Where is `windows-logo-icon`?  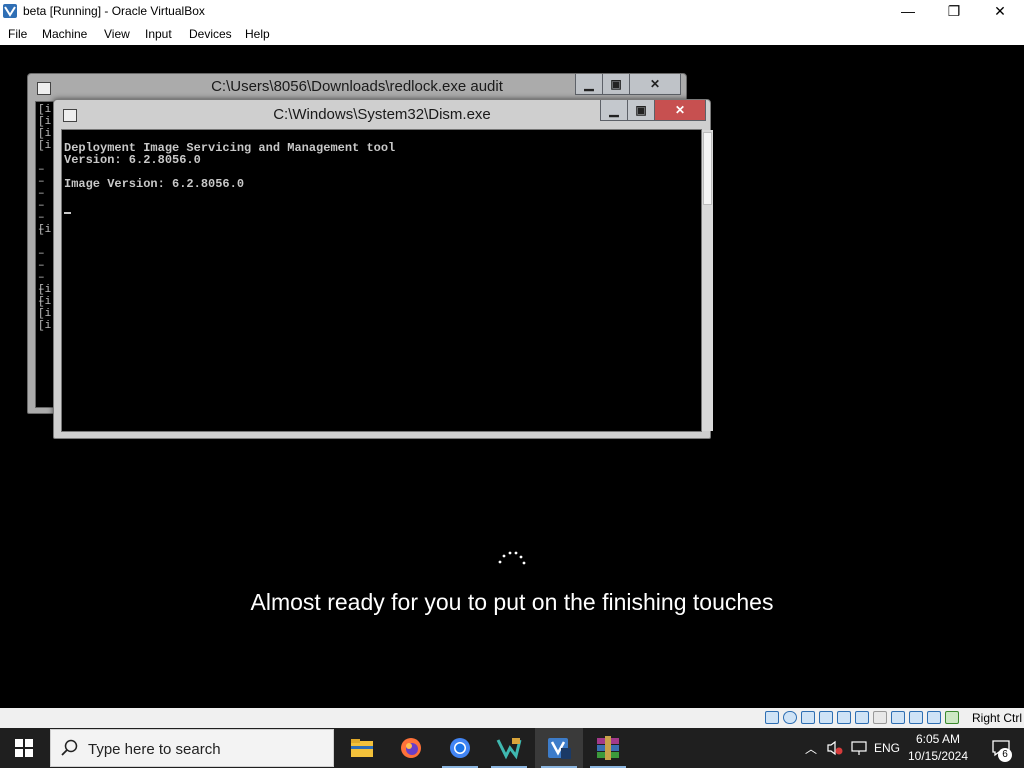 windows-logo-icon is located at coordinates (24, 748).